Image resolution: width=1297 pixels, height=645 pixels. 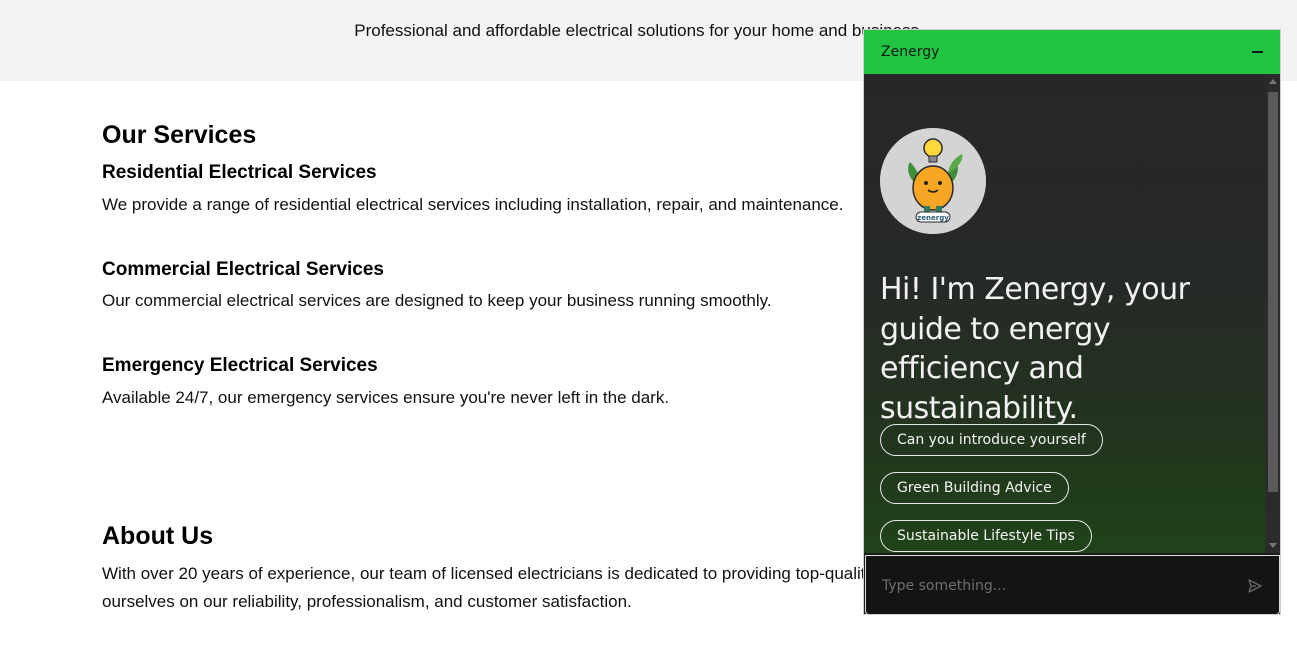 I want to click on lightbulb-mascot-icon: zenergy, so click(x=933, y=181).